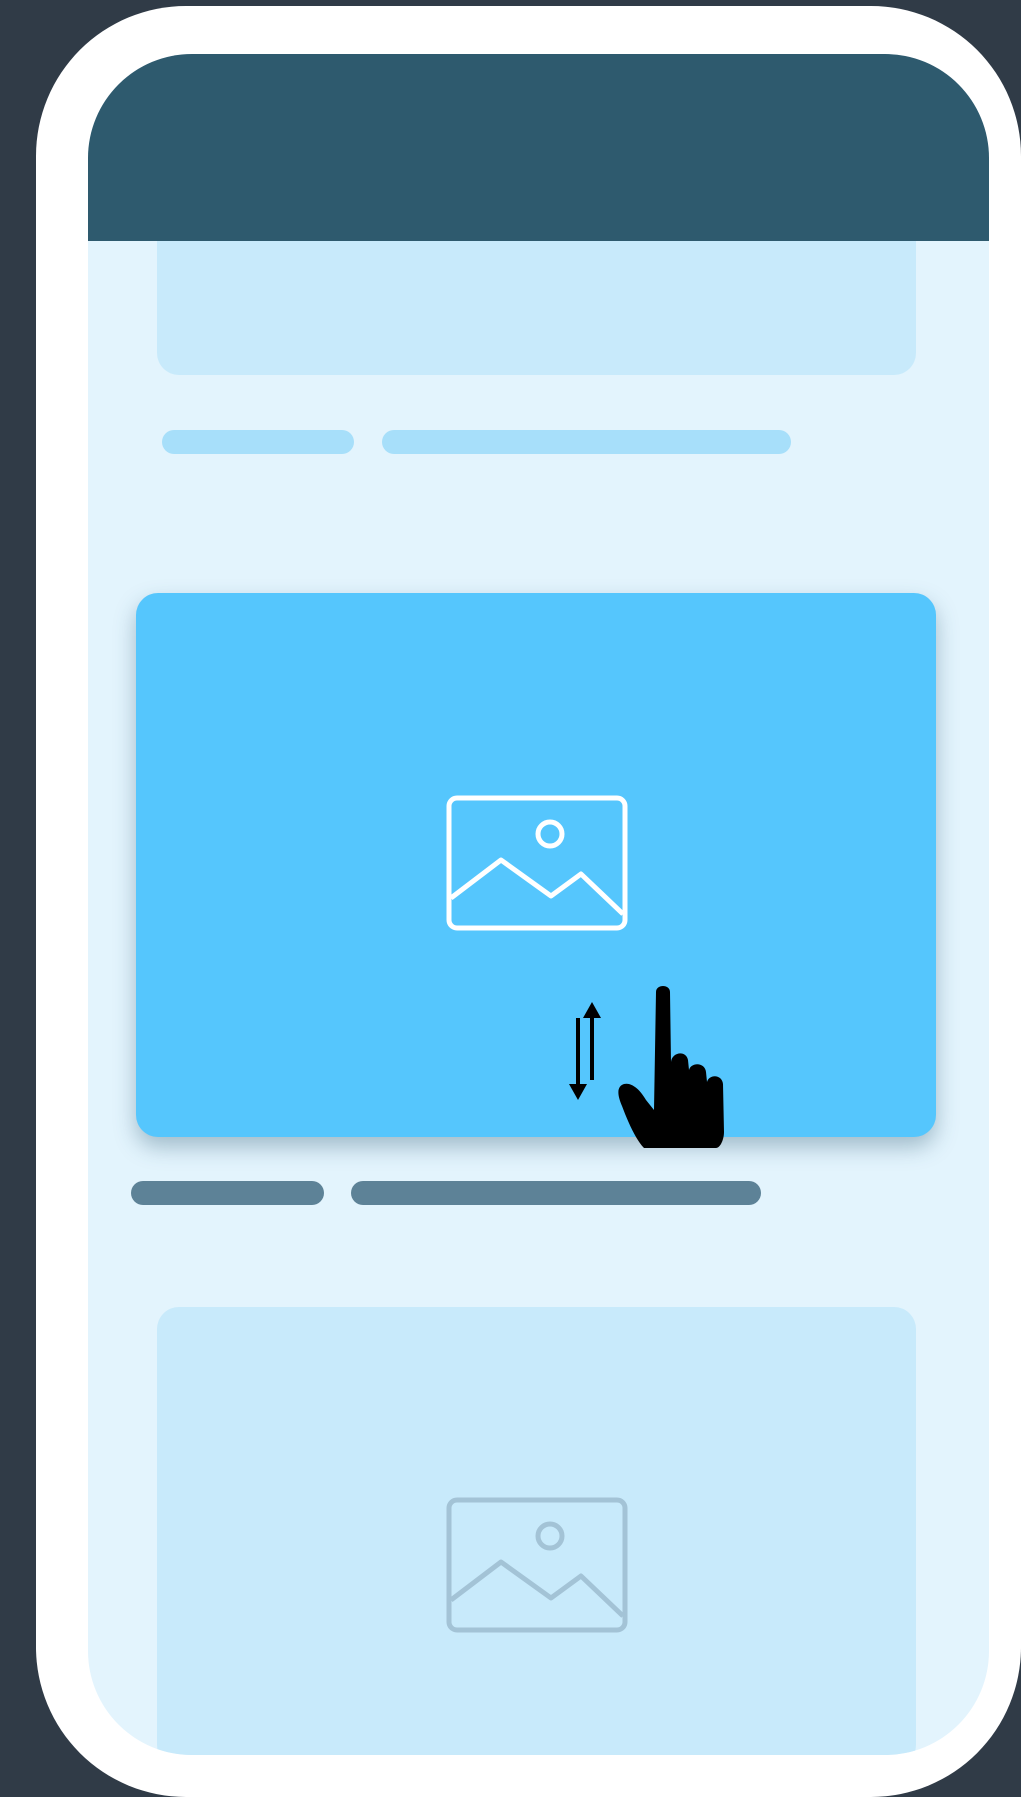 This screenshot has height=1797, width=1021. What do you see at coordinates (536, 308) in the screenshot?
I see `content-card-top` at bounding box center [536, 308].